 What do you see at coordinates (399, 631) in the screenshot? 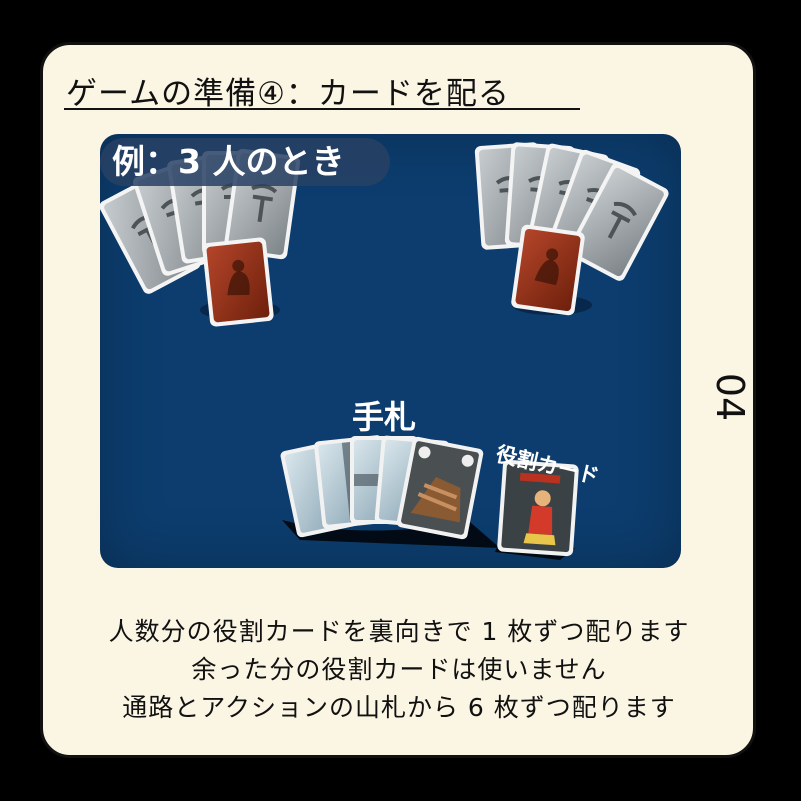
I see `description-line-1: 人数分の役割カードを裏向きで 1 枚ずつ配ります` at bounding box center [399, 631].